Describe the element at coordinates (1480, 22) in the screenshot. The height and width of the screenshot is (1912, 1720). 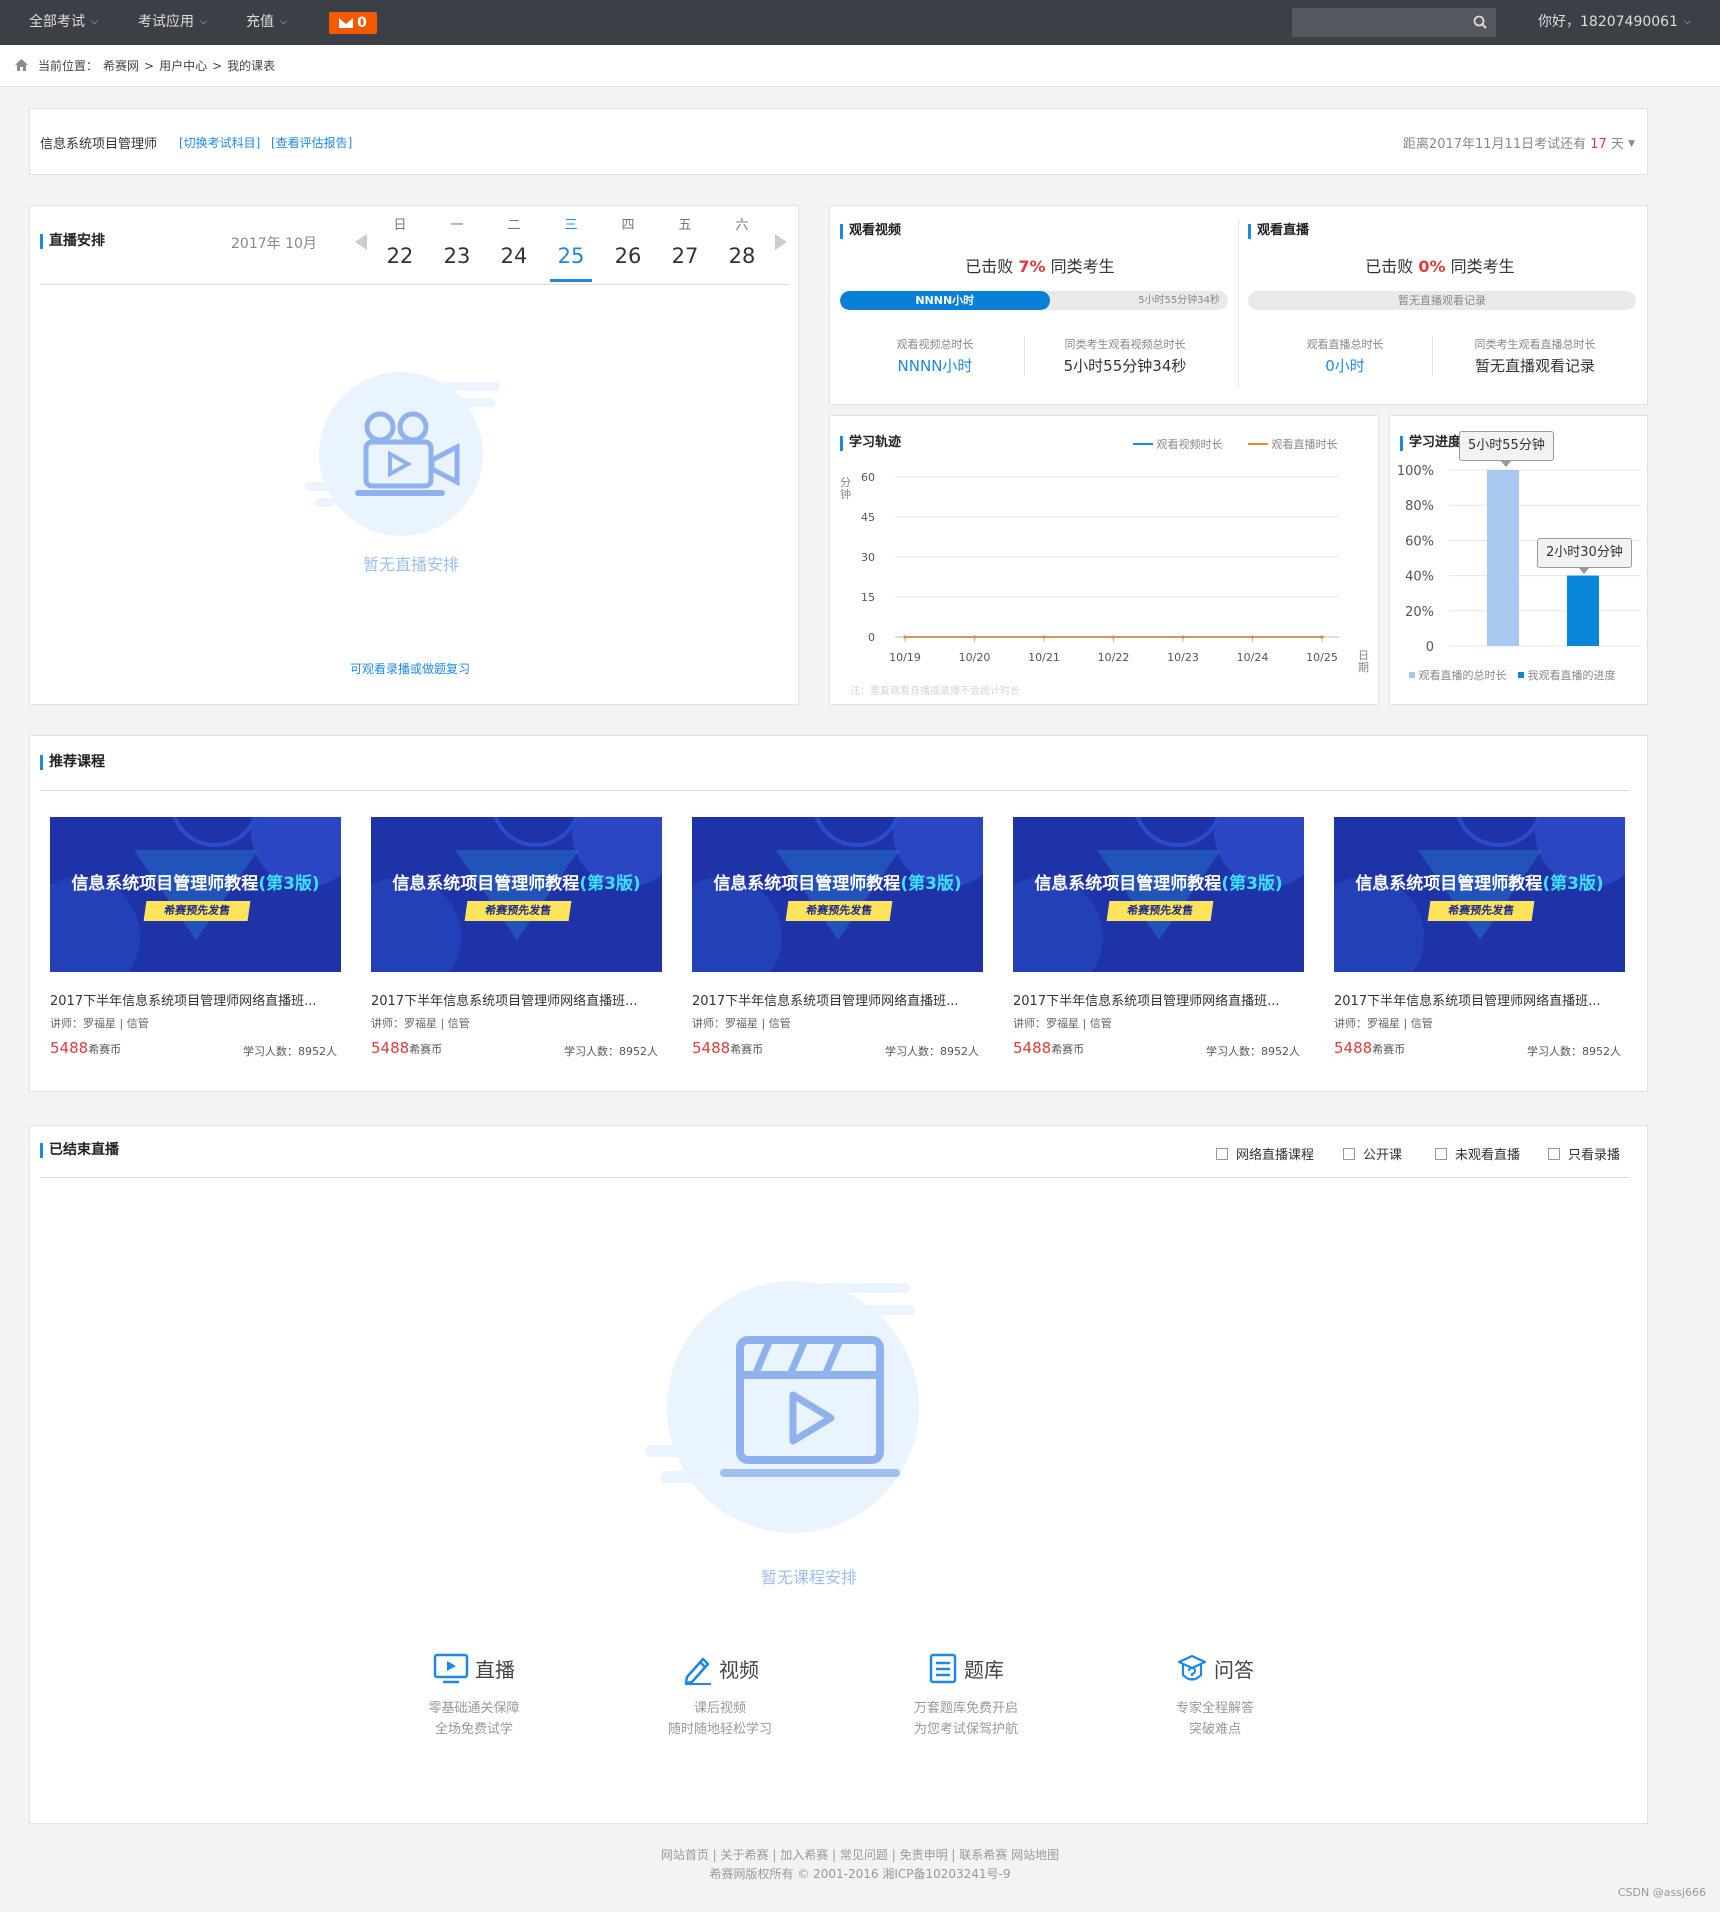
I see `search-icon` at that location.